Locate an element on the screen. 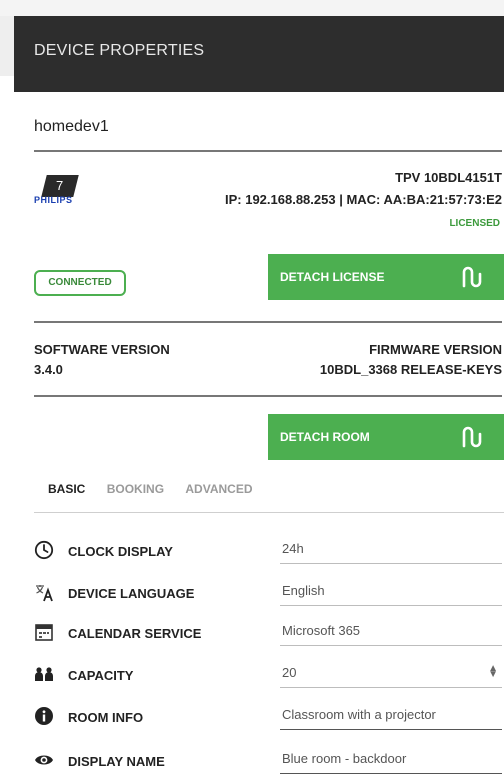  calendar-service-label: CALENDAR SERVICE is located at coordinates (135, 633).